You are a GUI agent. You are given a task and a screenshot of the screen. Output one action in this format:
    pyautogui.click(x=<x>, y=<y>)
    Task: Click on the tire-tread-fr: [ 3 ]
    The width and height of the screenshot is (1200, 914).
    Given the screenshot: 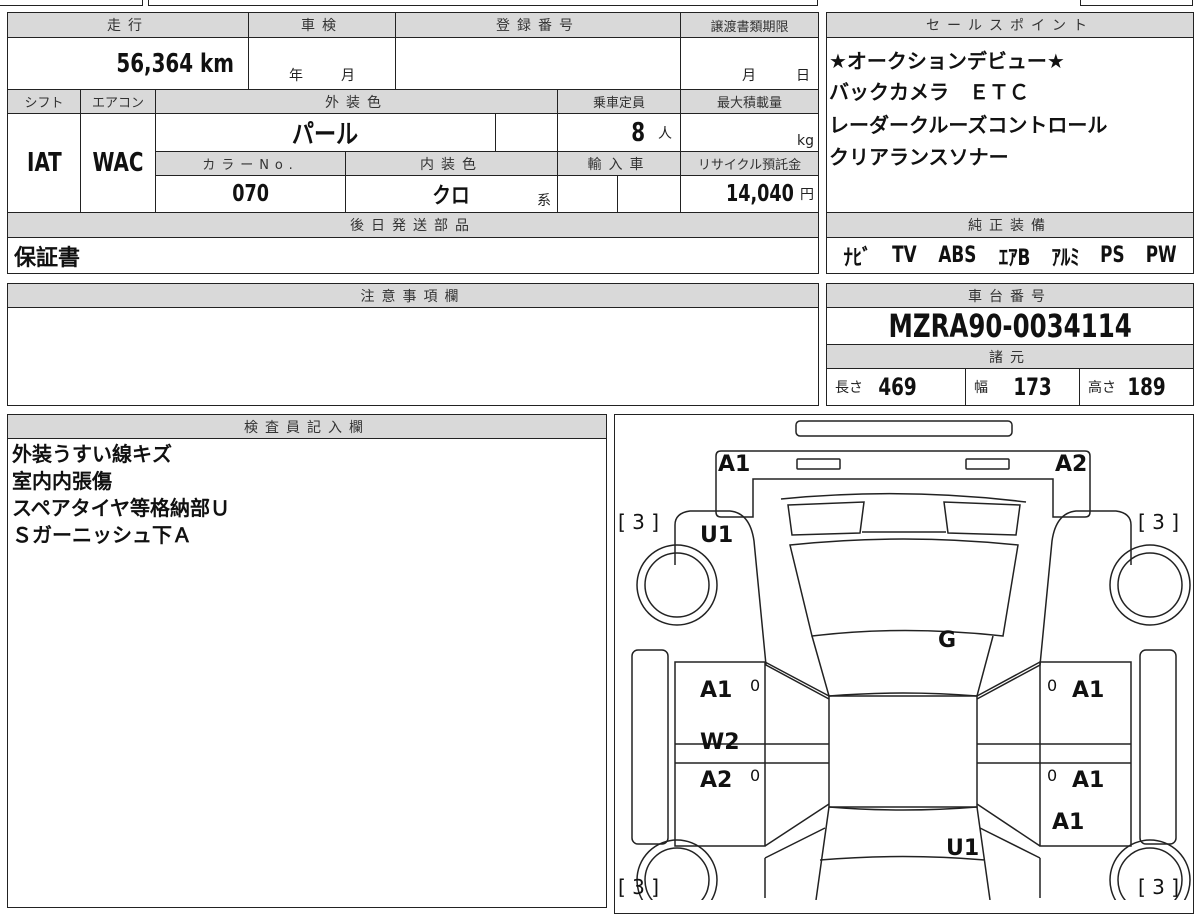 What is the action you would take?
    pyautogui.click(x=1159, y=522)
    